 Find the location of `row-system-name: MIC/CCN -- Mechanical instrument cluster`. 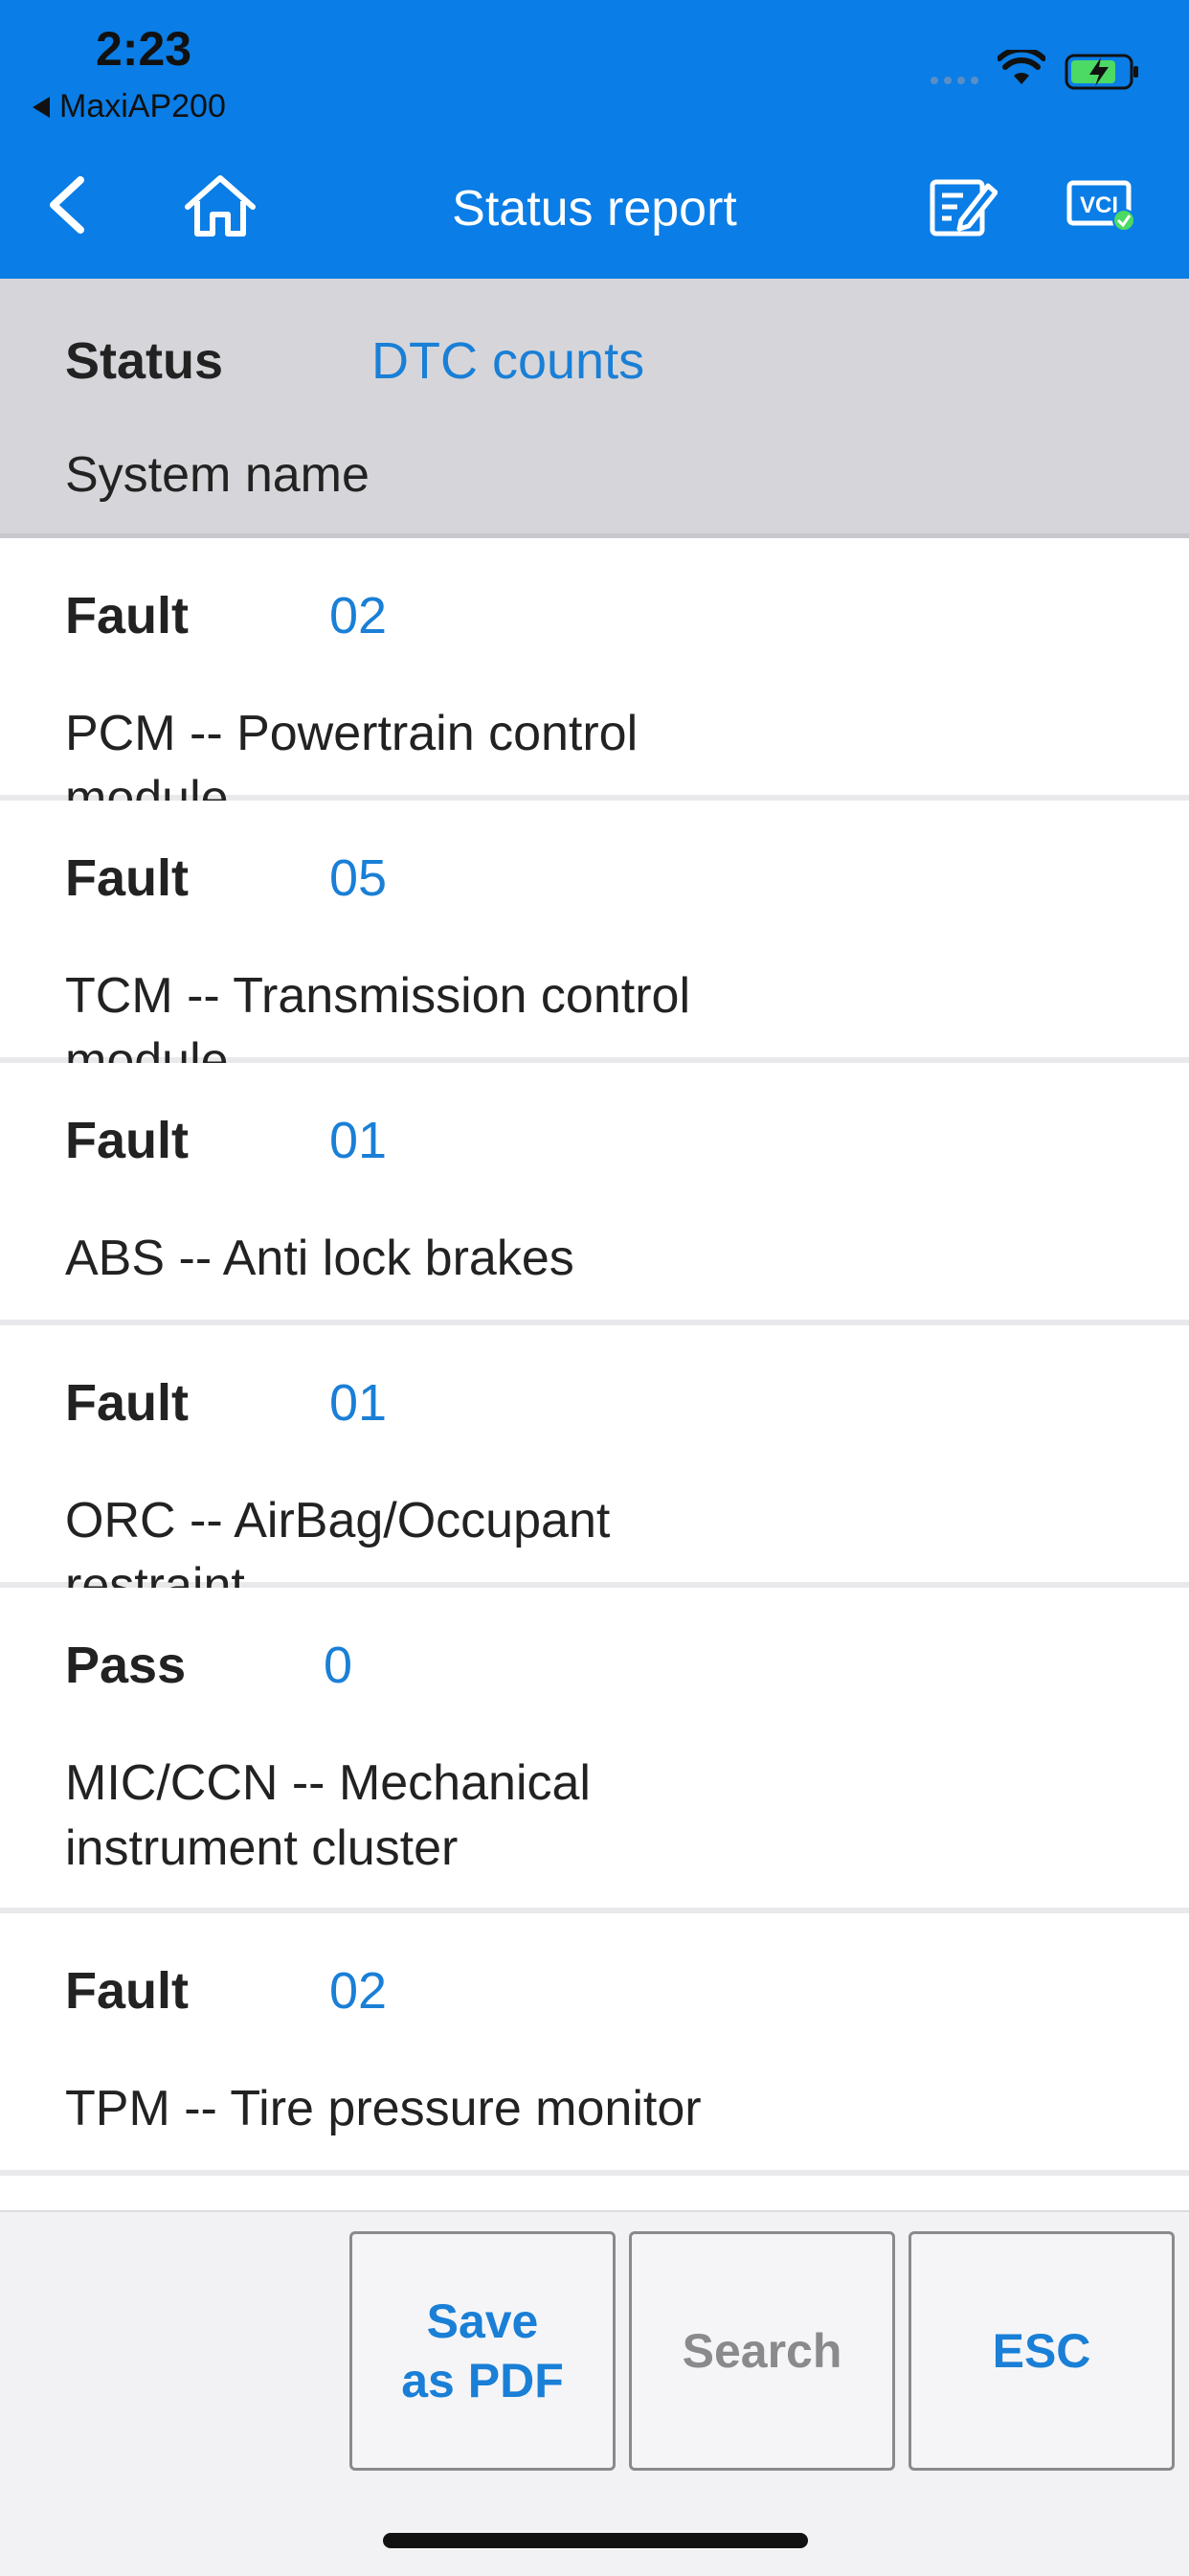

row-system-name: MIC/CCN -- Mechanical instrument cluster is located at coordinates (400, 1816).